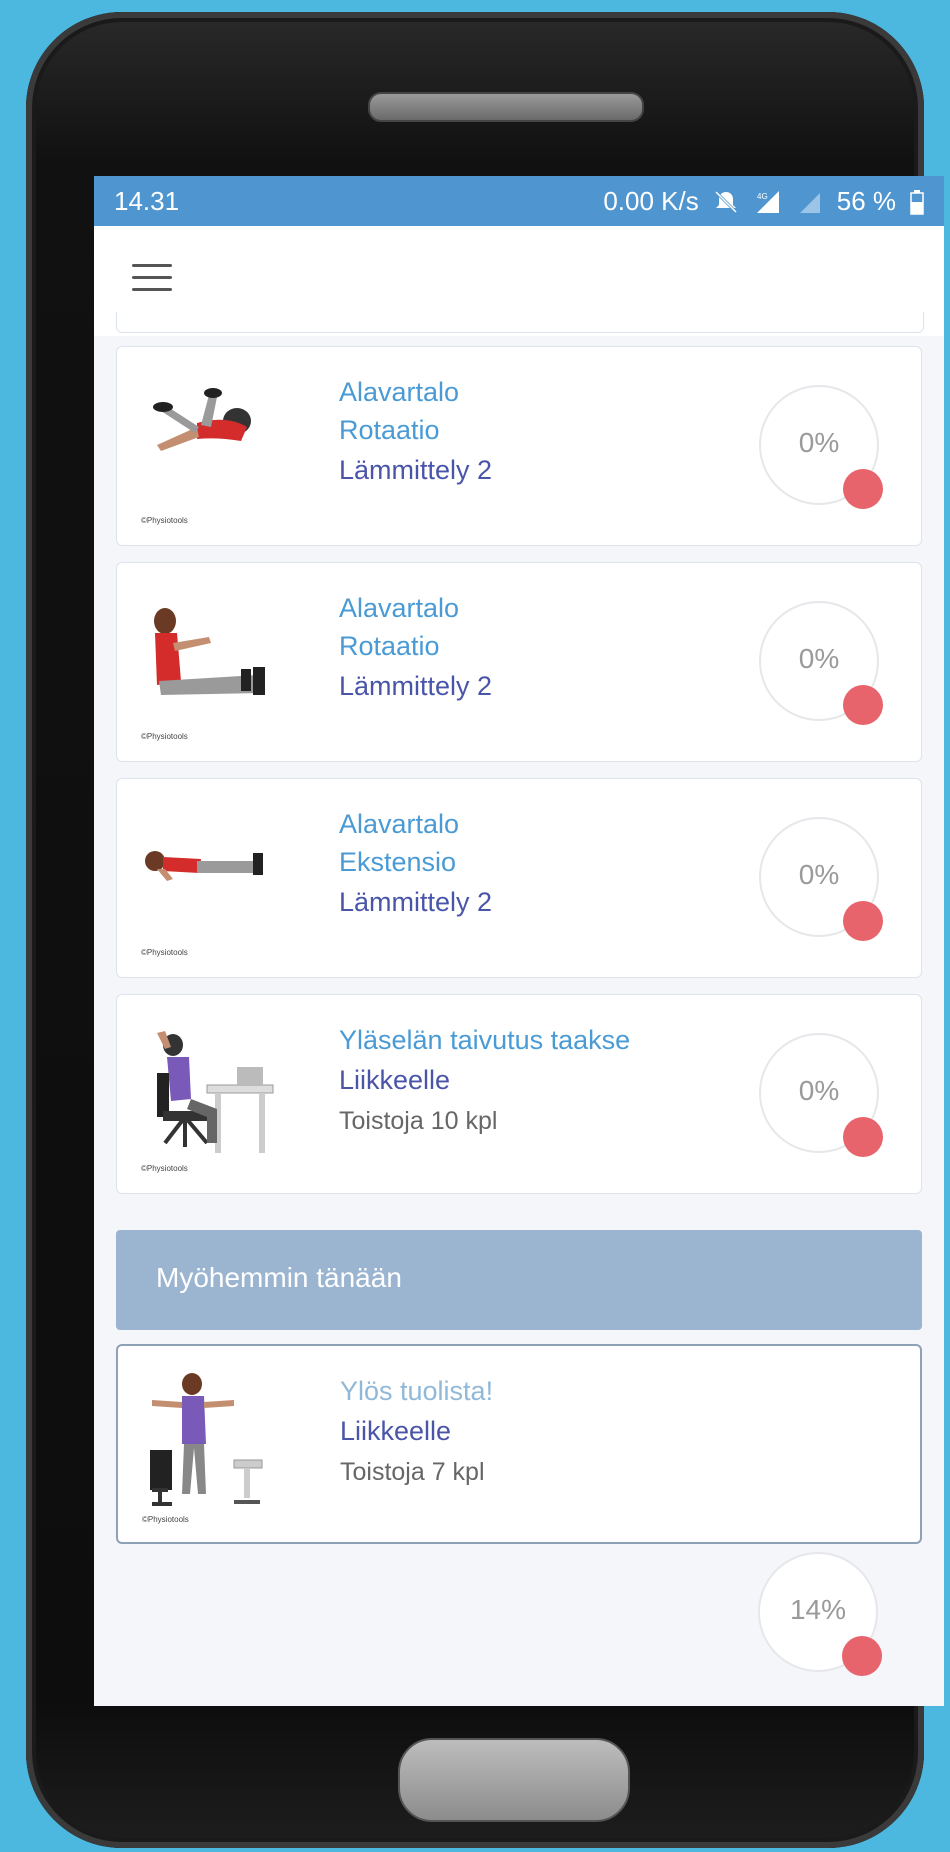 Image resolution: width=950 pixels, height=1852 pixels. I want to click on status-indicators: 0.00 K/s 4G 56 %, so click(763, 201).